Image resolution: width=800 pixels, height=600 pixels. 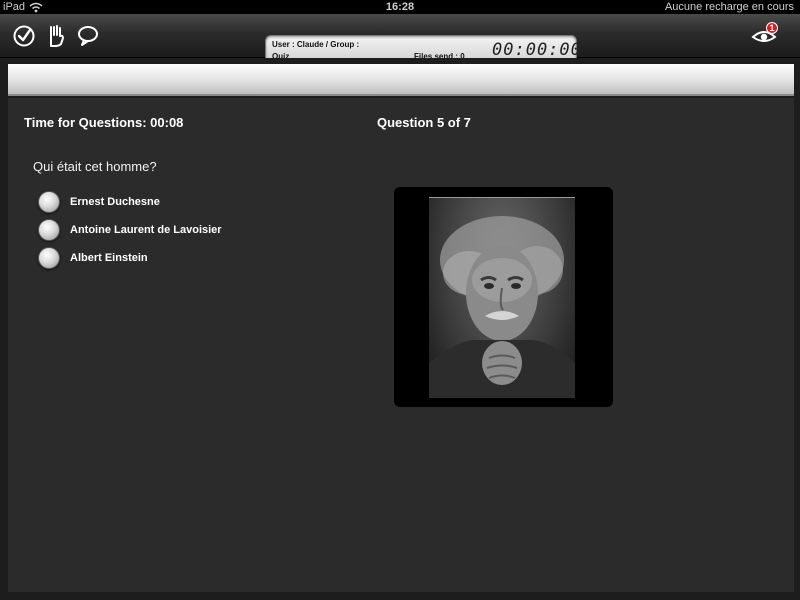 What do you see at coordinates (109, 258) in the screenshot?
I see `answer-label: Albert Einstein` at bounding box center [109, 258].